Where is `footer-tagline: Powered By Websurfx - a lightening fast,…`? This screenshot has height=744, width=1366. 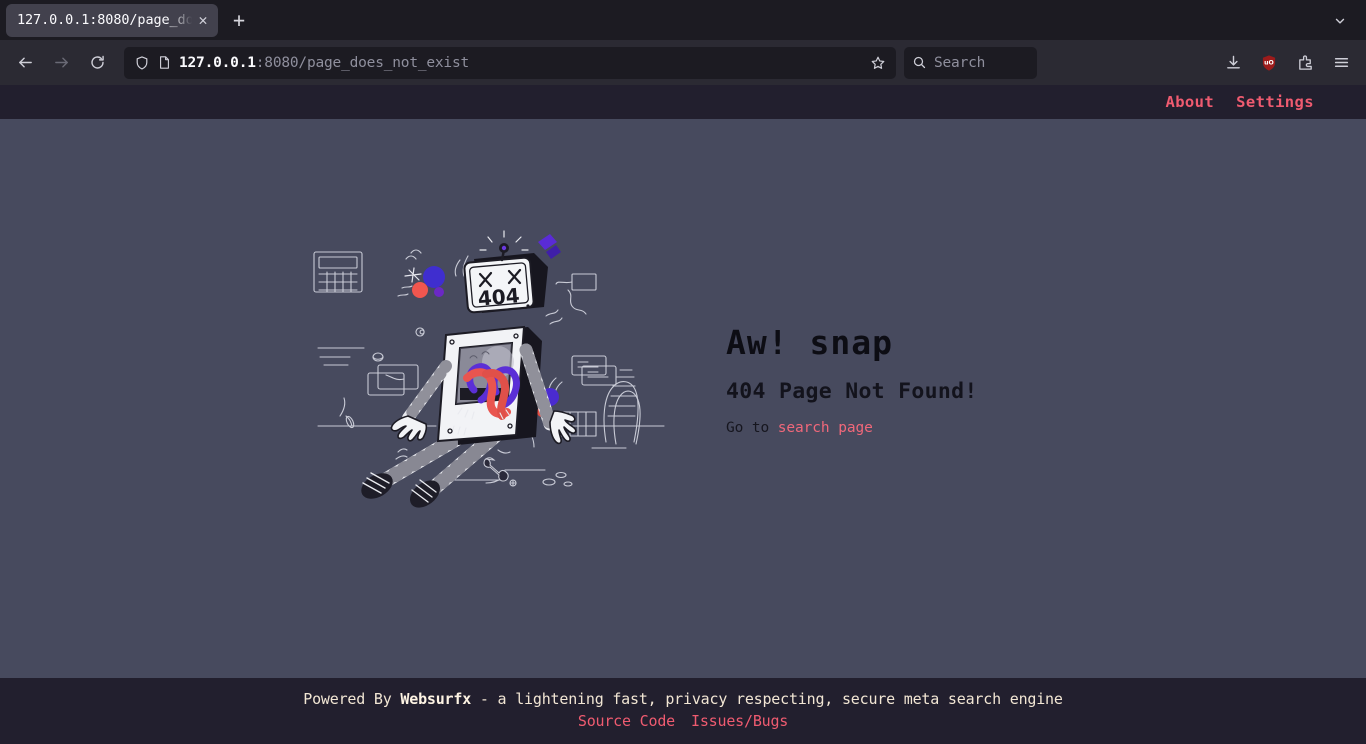 footer-tagline: Powered By Websurfx - a lightening fast,… is located at coordinates (683, 699).